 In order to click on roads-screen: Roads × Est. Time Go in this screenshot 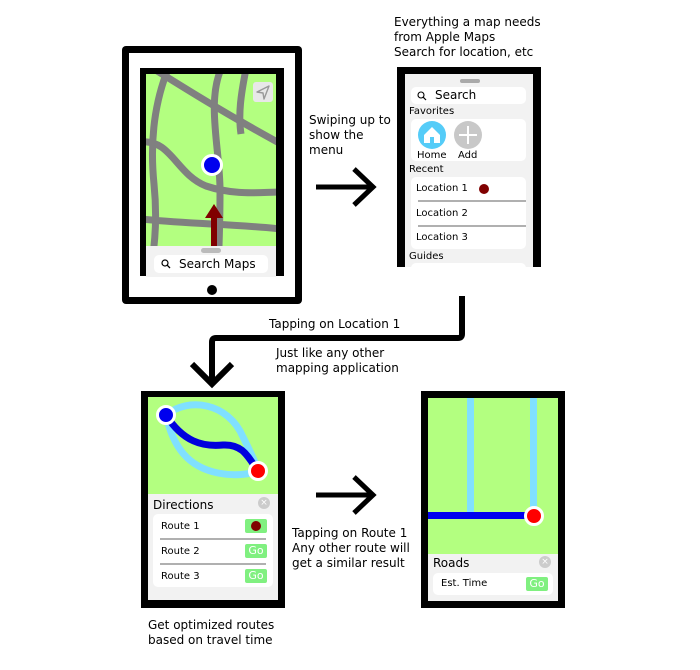, I will do `click(493, 499)`.